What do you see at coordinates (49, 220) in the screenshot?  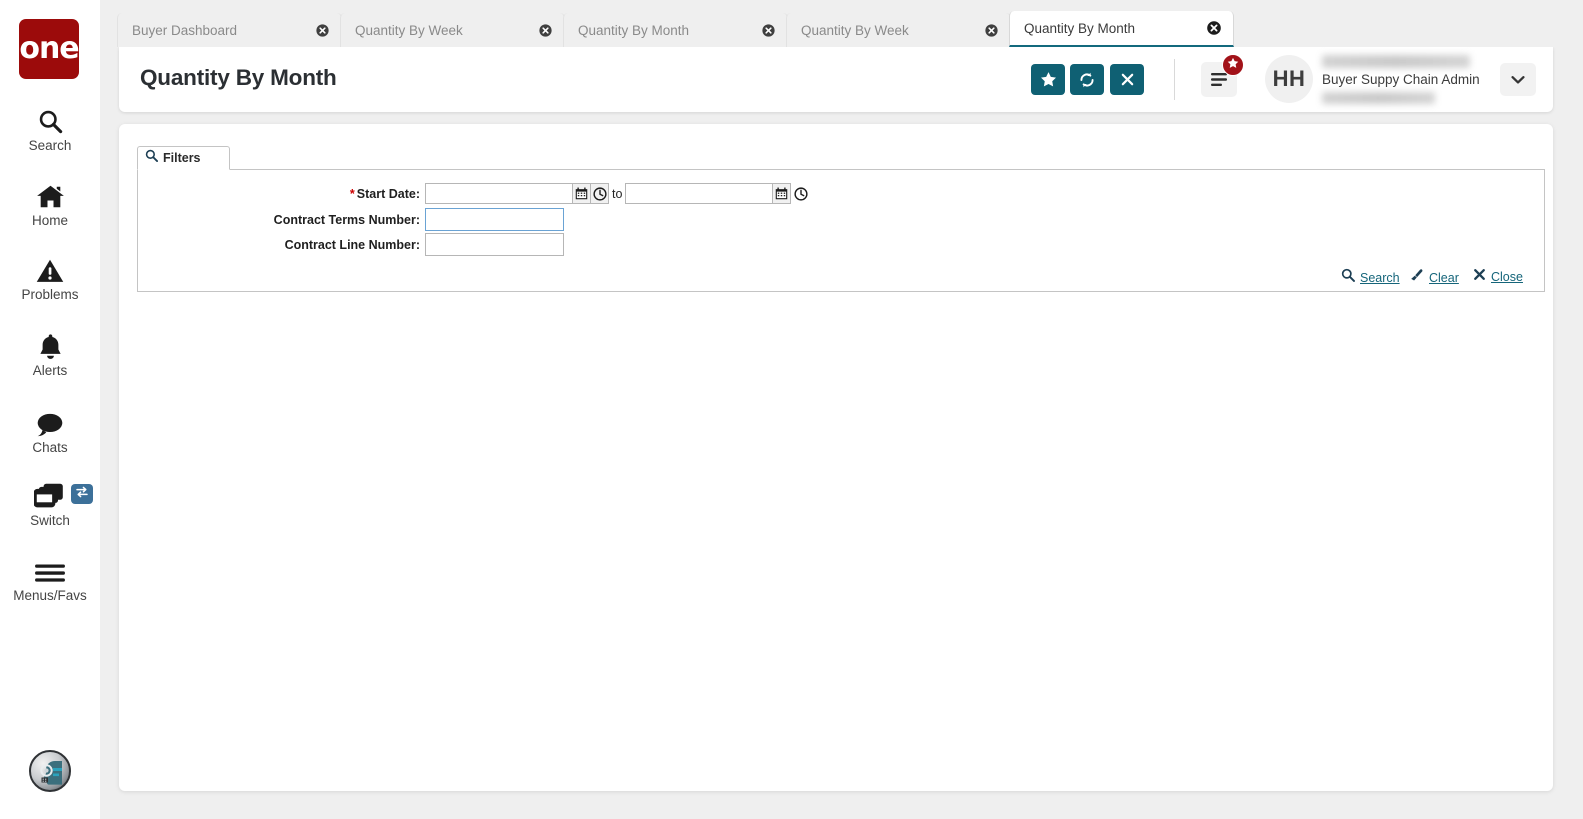 I see `sidebar-item-label: Home` at bounding box center [49, 220].